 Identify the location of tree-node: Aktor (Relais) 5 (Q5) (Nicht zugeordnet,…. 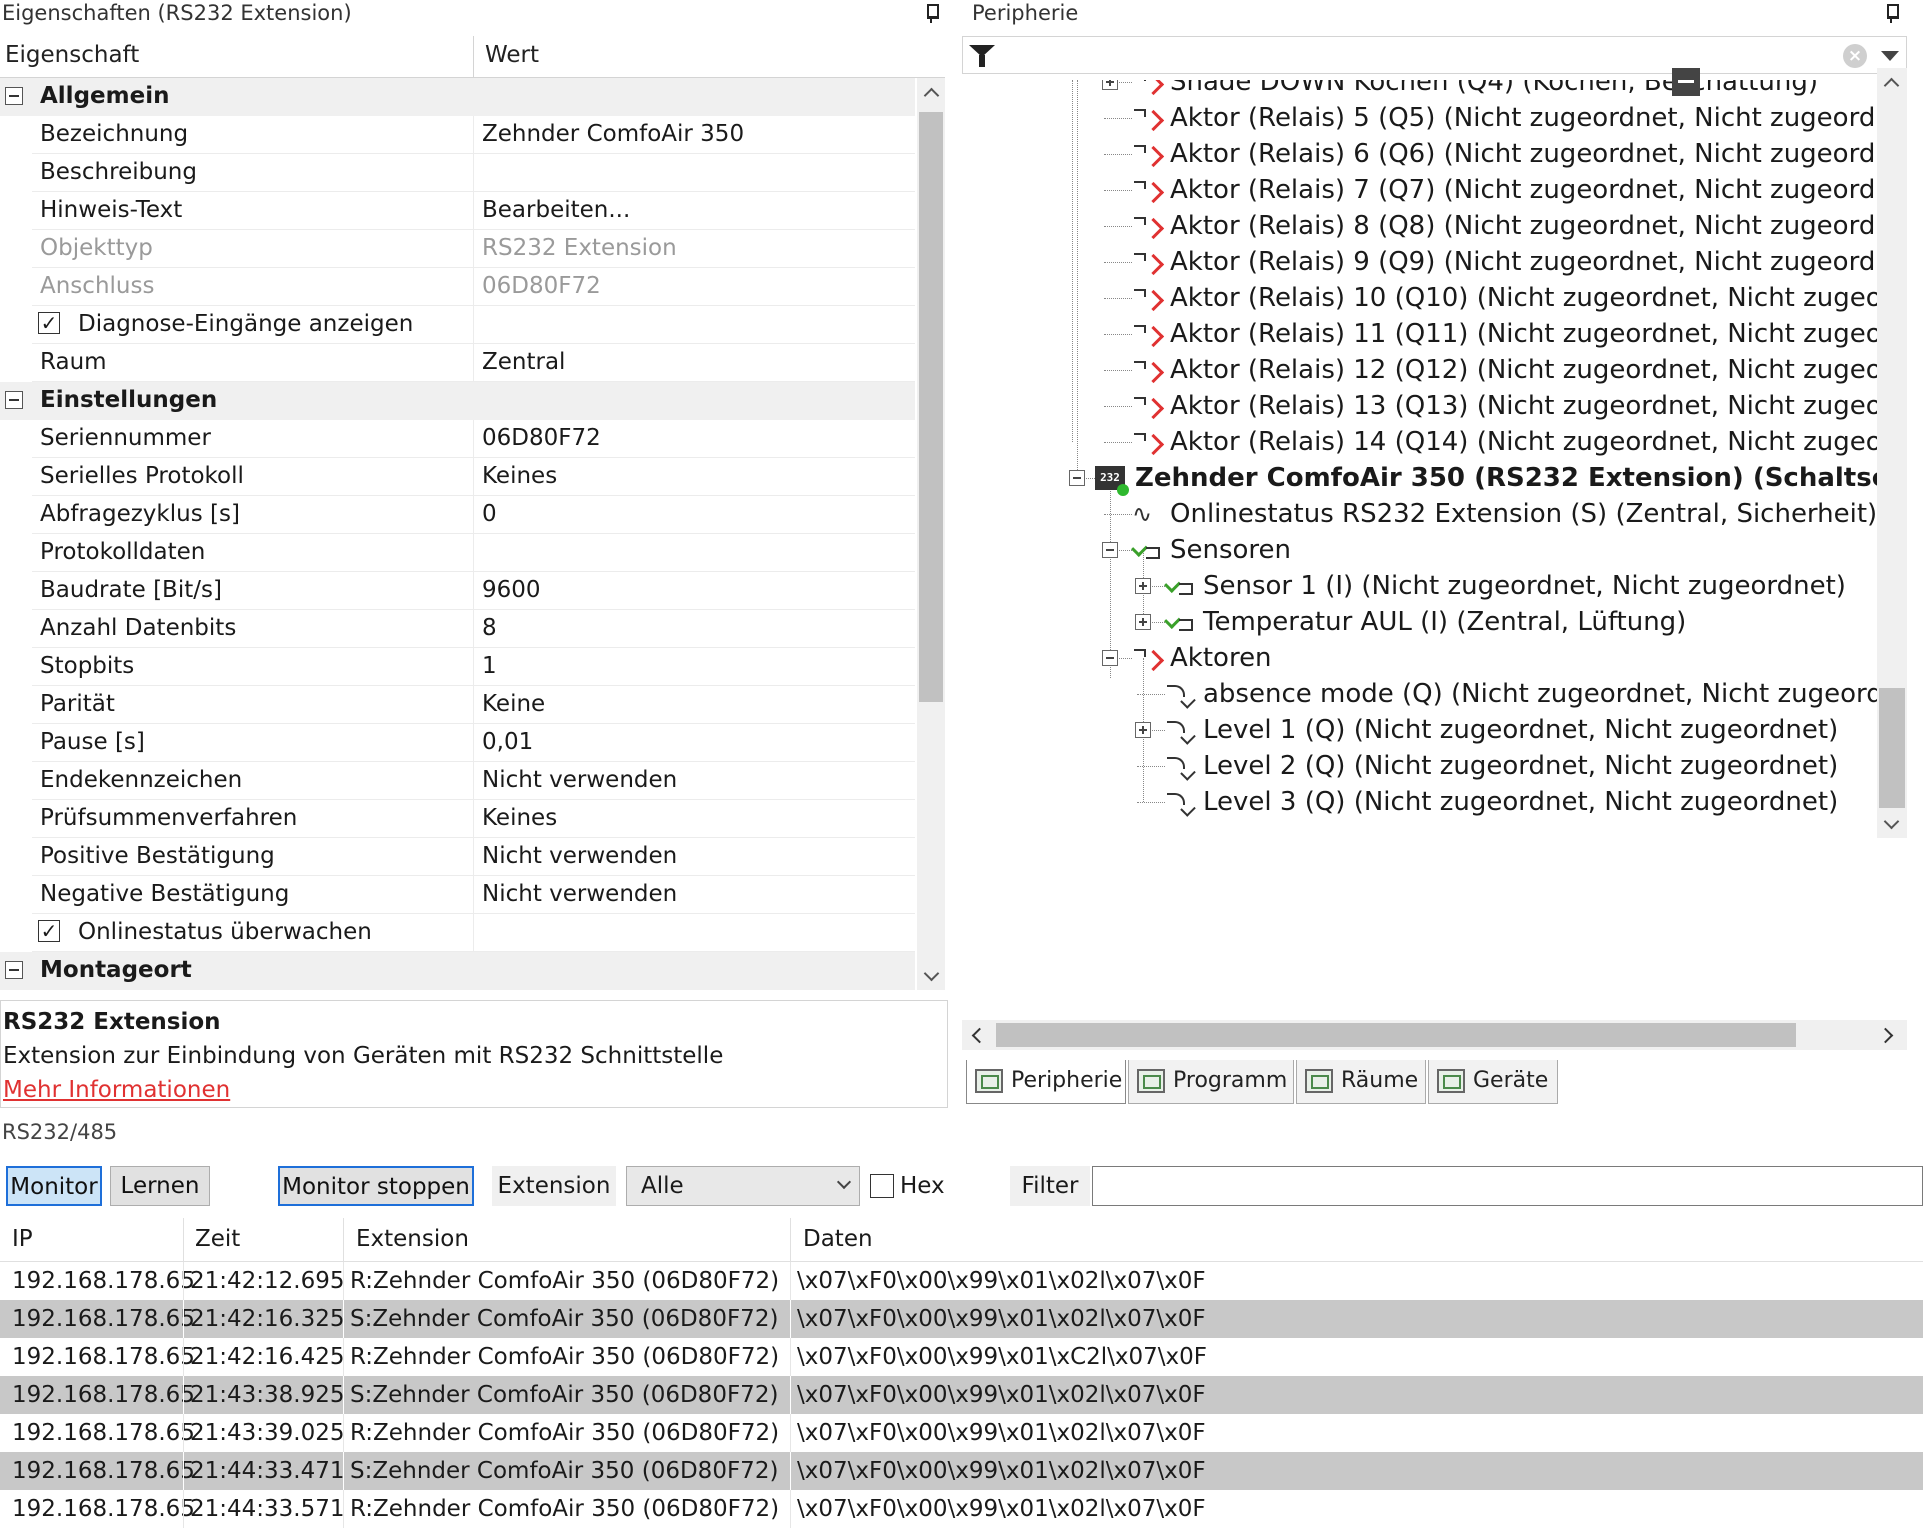
(1489, 118).